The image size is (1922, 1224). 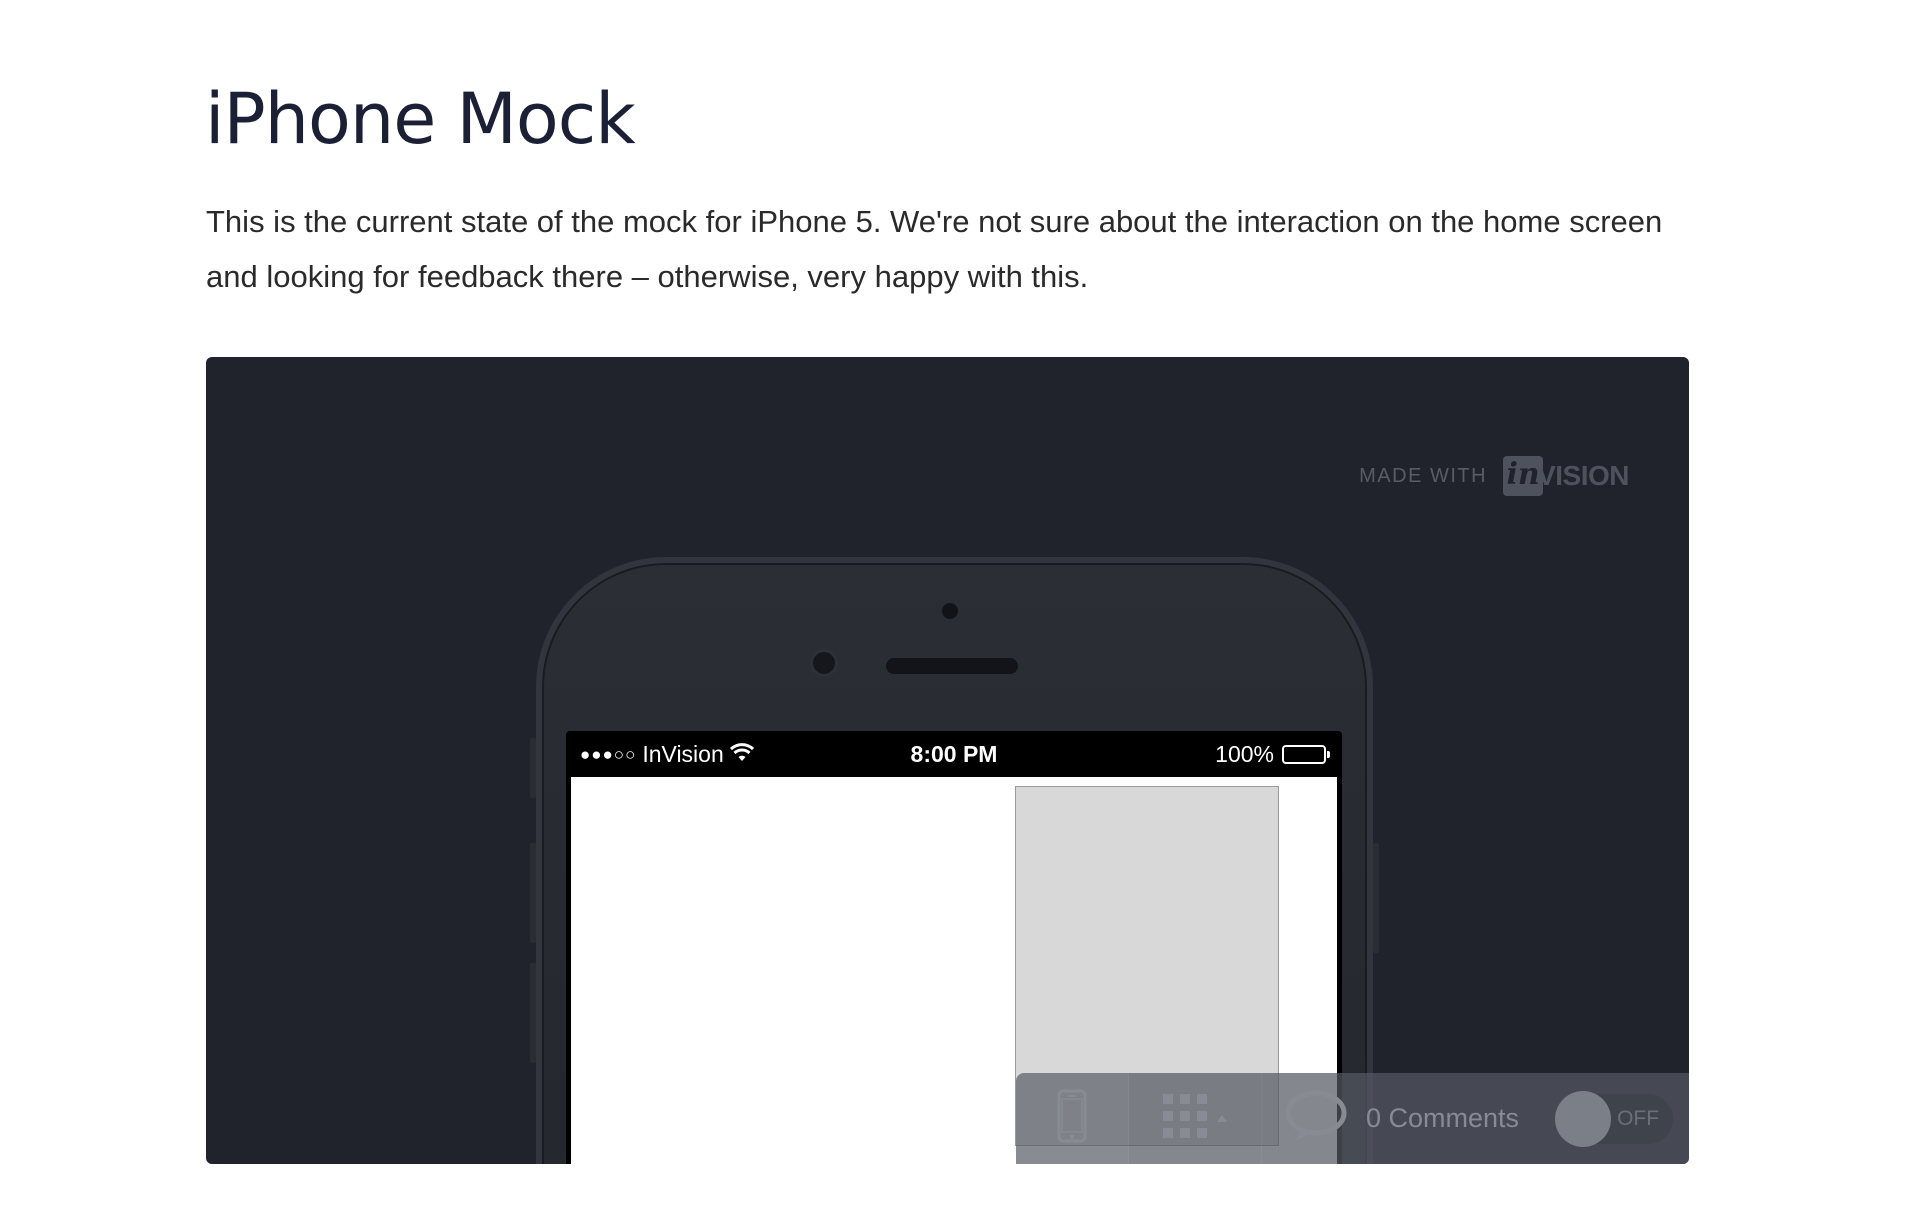 I want to click on badge-text: MADE WITH, so click(x=1423, y=475).